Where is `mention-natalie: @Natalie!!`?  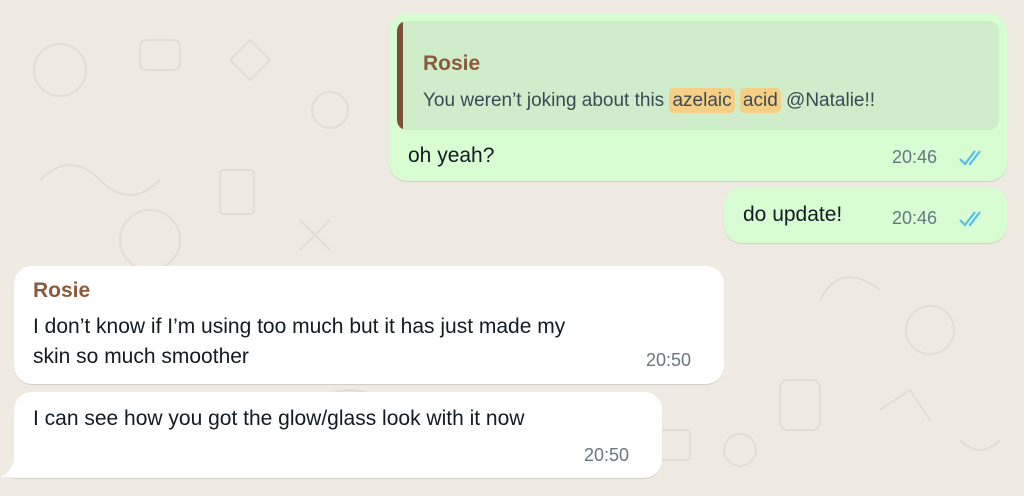 mention-natalie: @Natalie!! is located at coordinates (830, 100).